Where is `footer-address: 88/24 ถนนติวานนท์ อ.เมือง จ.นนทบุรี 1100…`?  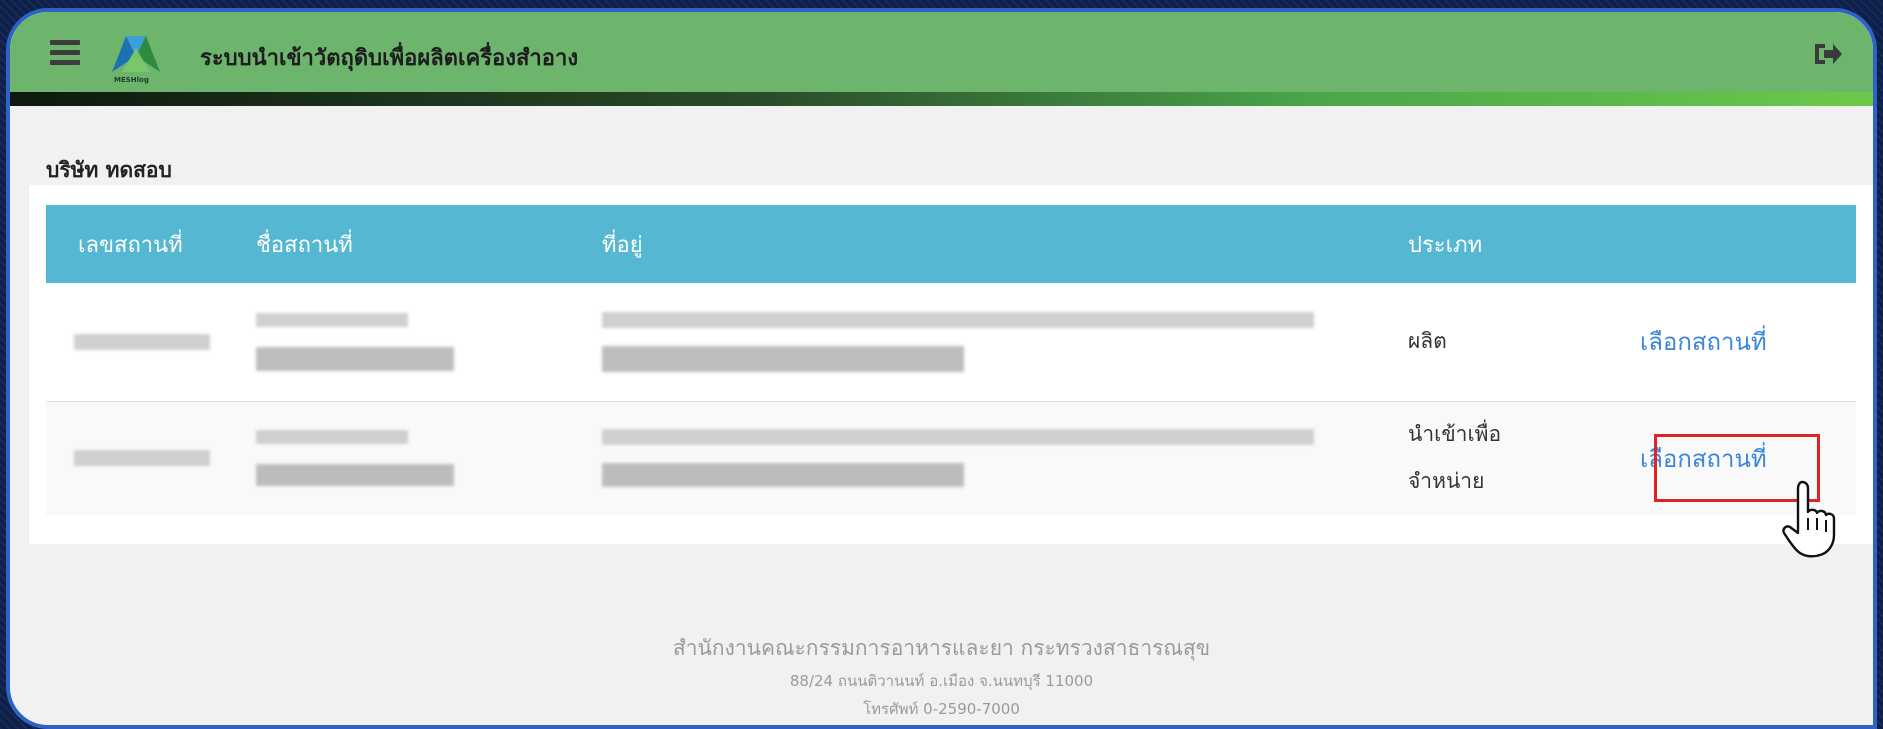
footer-address: 88/24 ถนนติวานนท์ อ.เมือง จ.นนทบุรี 1100… is located at coordinates (941, 681).